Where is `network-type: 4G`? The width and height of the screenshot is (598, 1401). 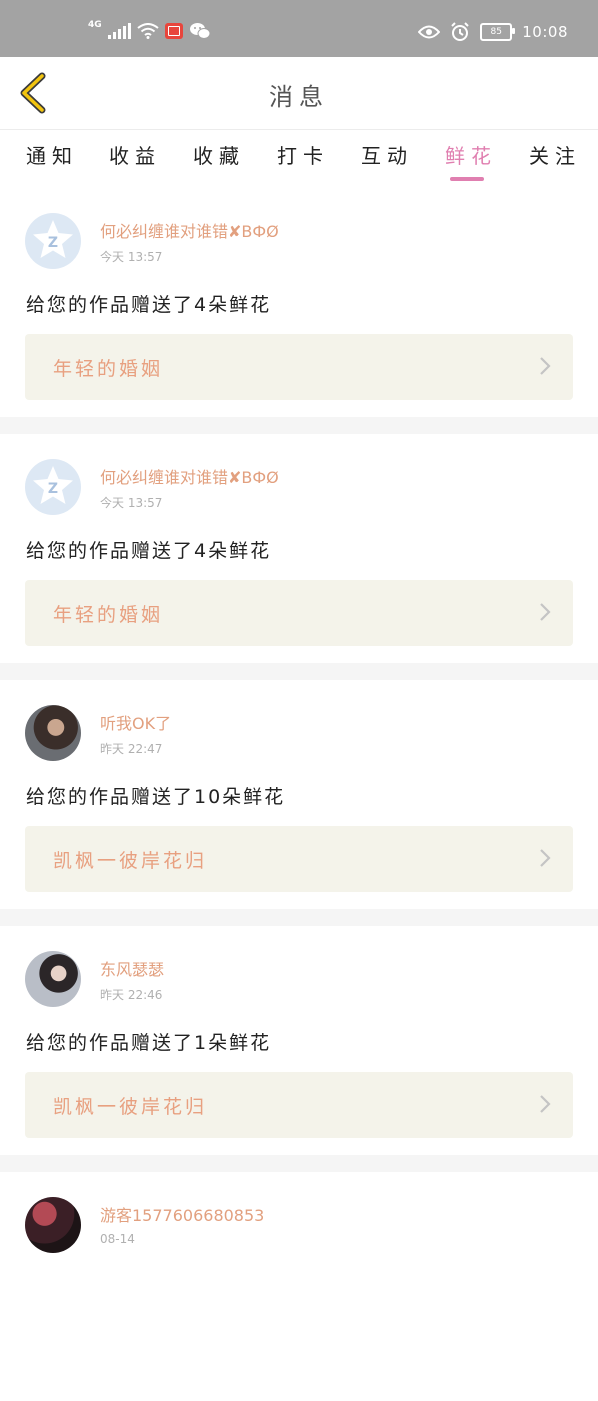
network-type: 4G is located at coordinates (95, 25).